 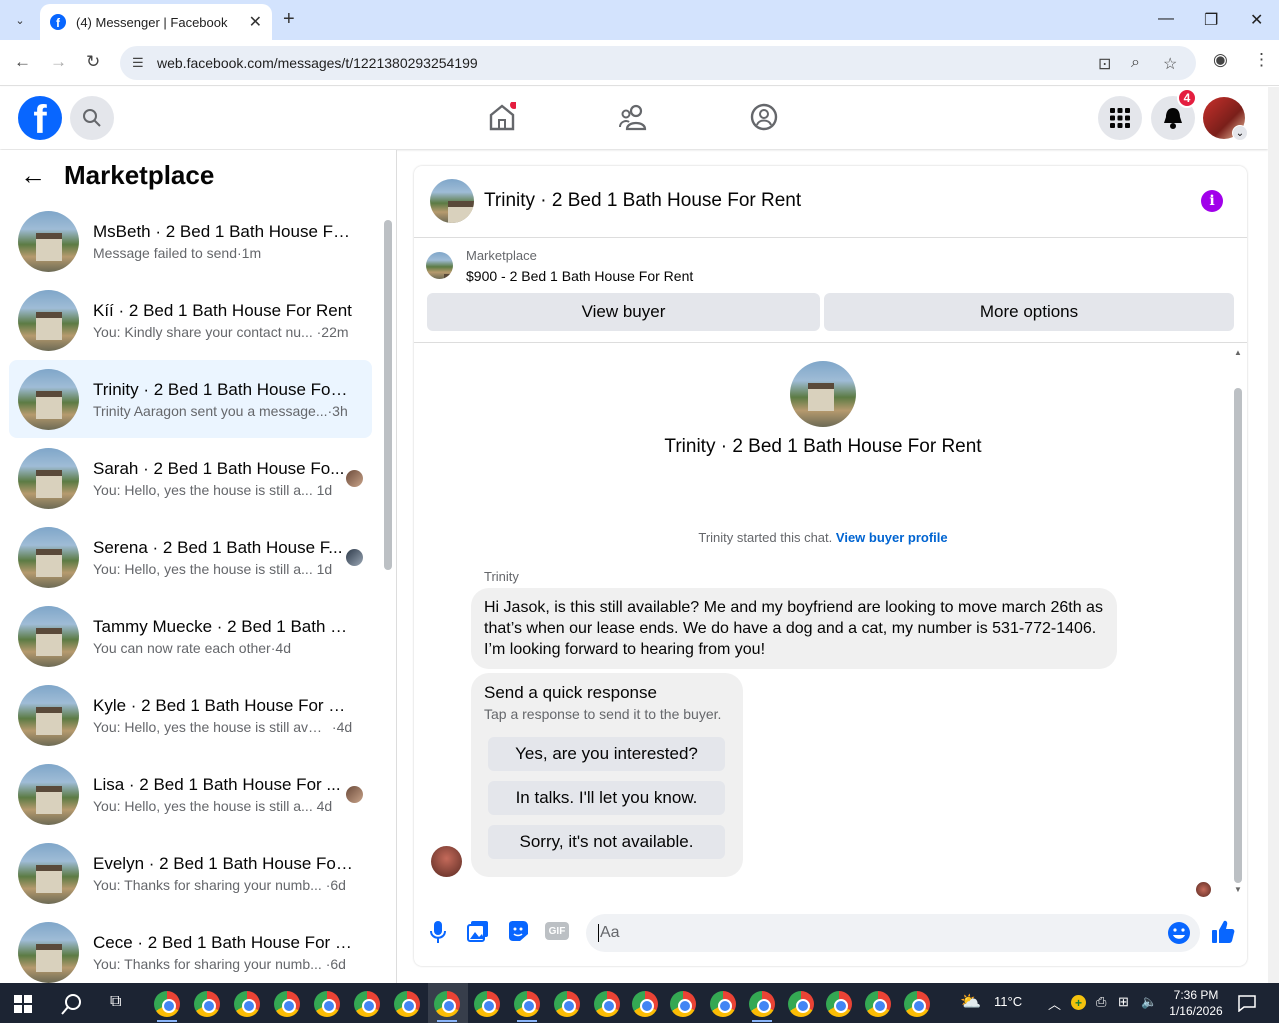 I want to click on page-scrollbar, so click(x=1273, y=535).